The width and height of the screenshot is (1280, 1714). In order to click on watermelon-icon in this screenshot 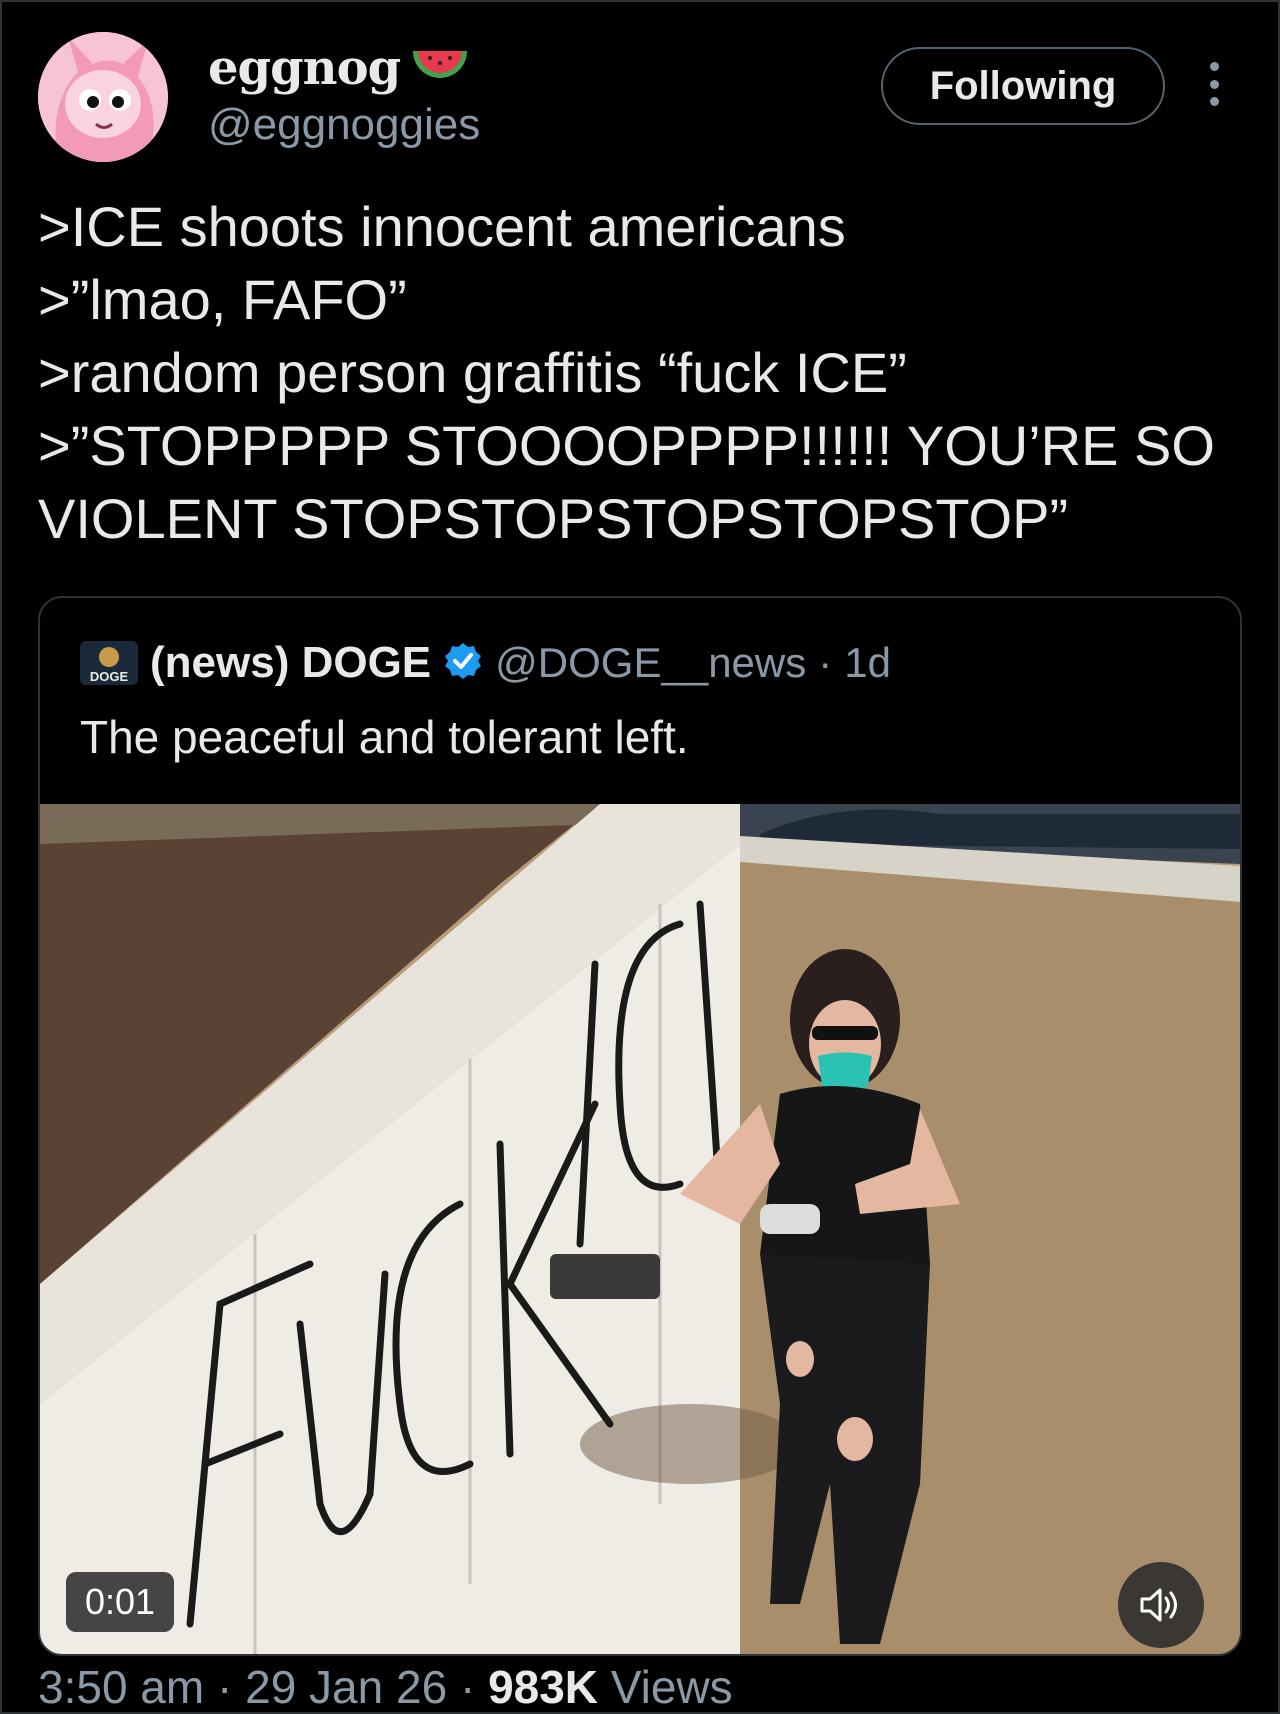, I will do `click(440, 68)`.